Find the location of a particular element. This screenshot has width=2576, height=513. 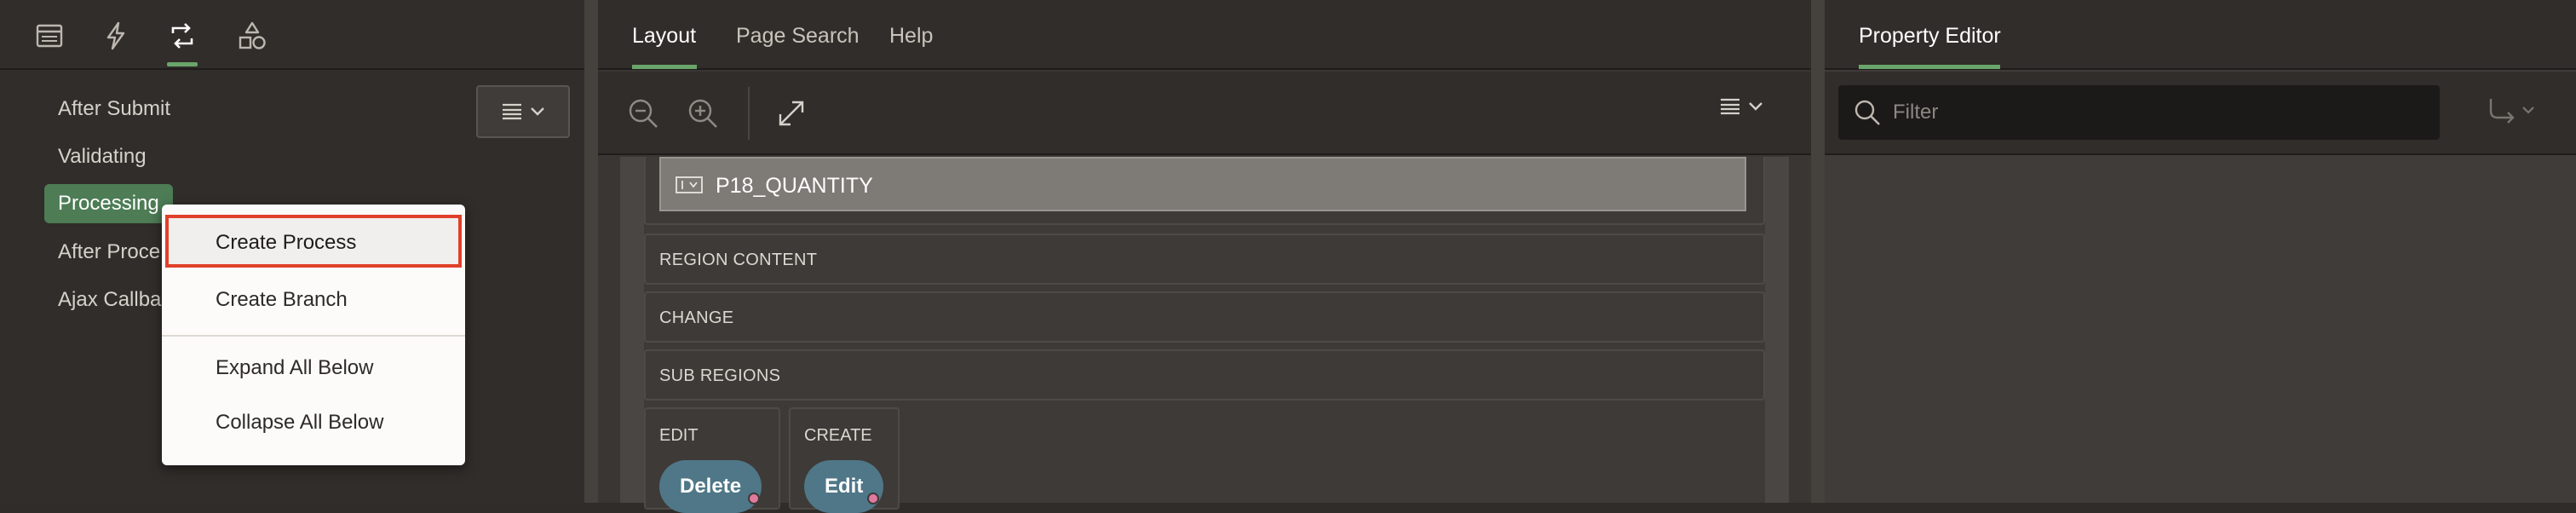

lightning-icon is located at coordinates (116, 35).